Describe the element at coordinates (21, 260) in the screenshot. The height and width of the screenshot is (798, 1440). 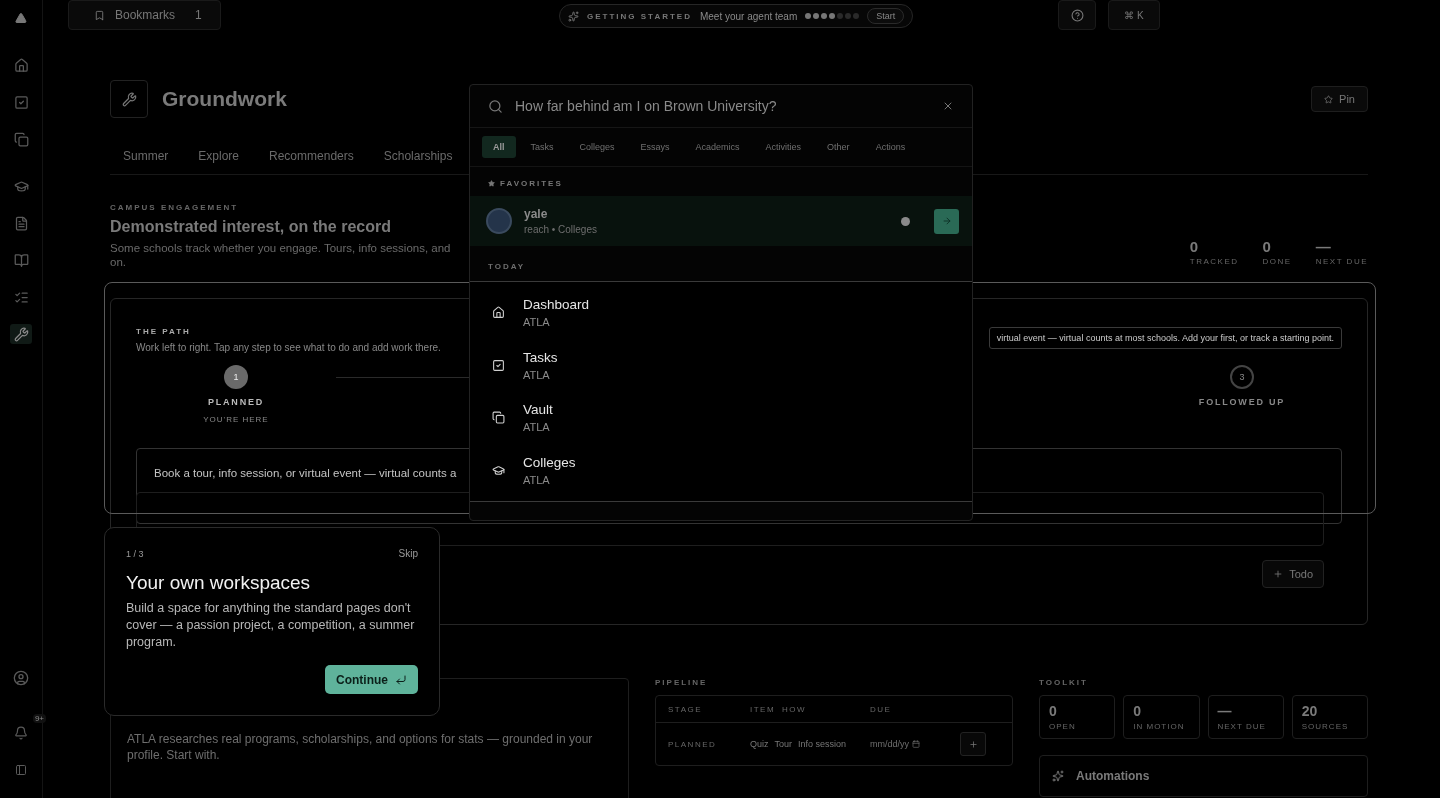
I see `book-icon` at that location.